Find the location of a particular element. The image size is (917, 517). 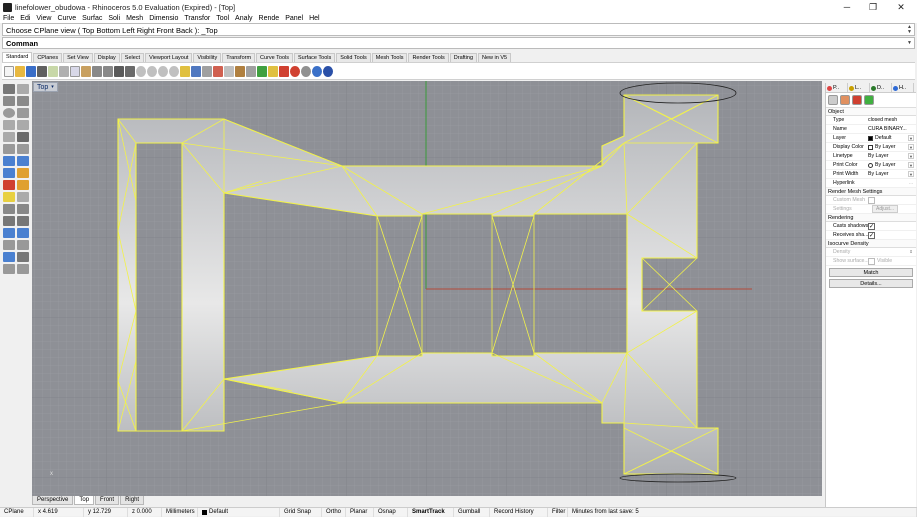

status-grid-snap: Grid Snap is located at coordinates (301, 512).